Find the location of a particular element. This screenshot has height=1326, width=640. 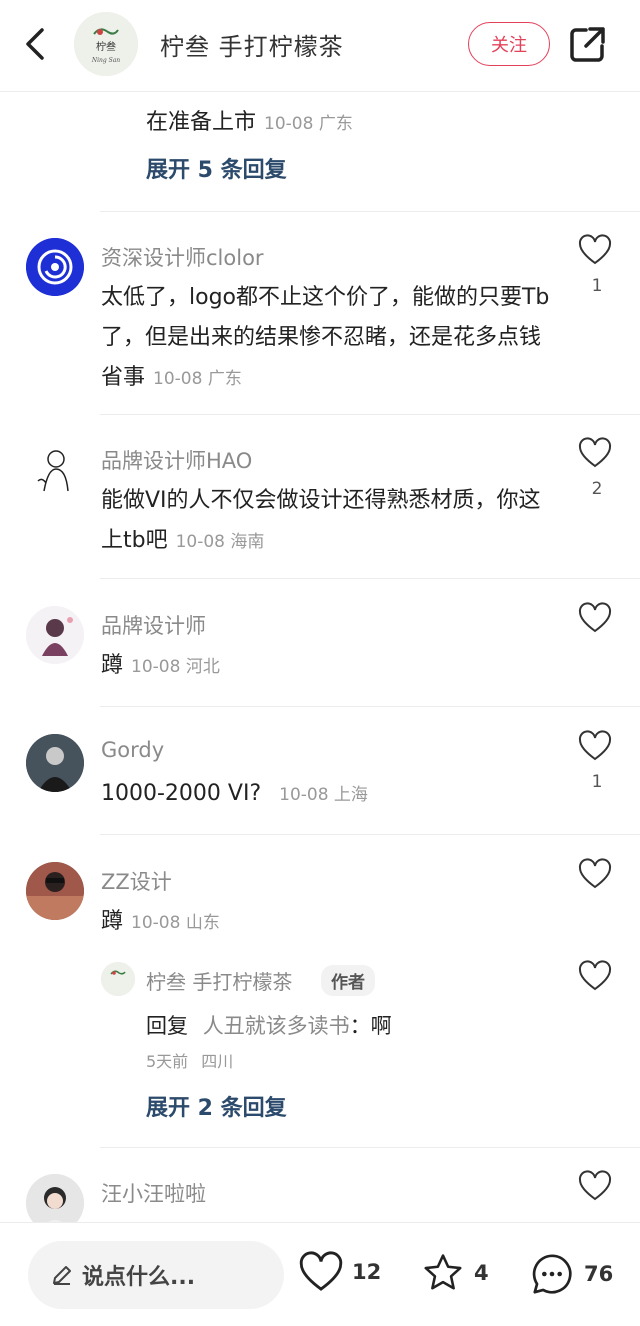

pencil-icon is located at coordinates (62, 1275).